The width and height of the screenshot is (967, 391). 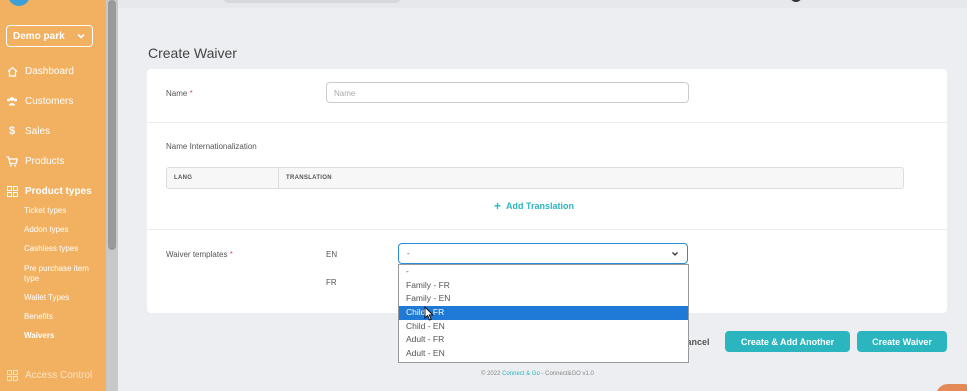 I want to click on name-label: Name *, so click(x=179, y=93).